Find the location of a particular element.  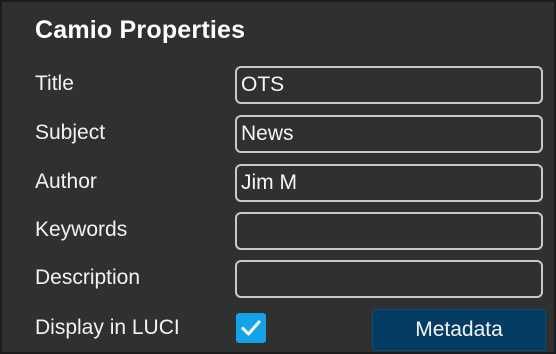

subject-input is located at coordinates (389, 134).